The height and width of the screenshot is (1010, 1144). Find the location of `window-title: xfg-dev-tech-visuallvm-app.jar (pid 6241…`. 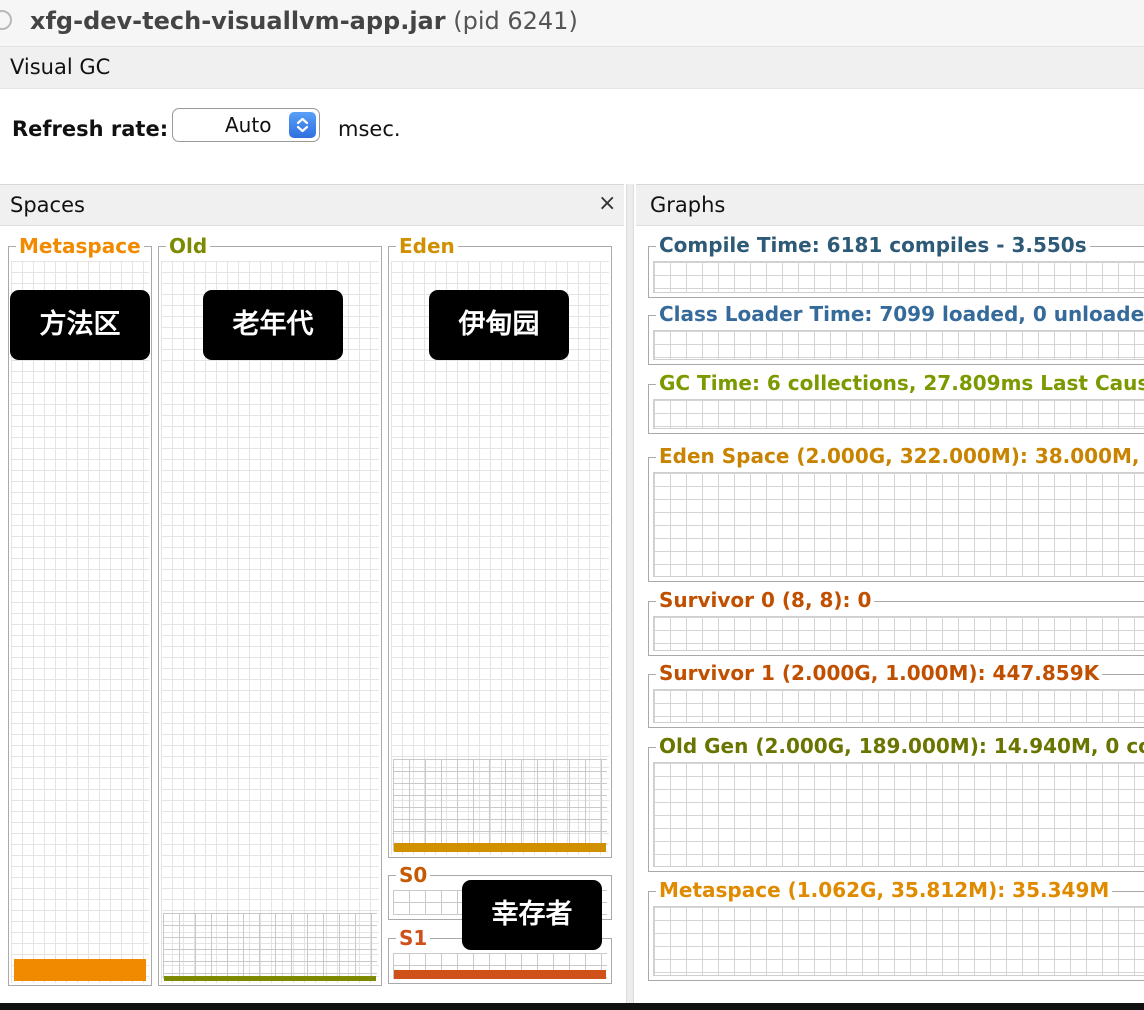

window-title: xfg-dev-tech-visuallvm-app.jar (pid 6241… is located at coordinates (304, 21).